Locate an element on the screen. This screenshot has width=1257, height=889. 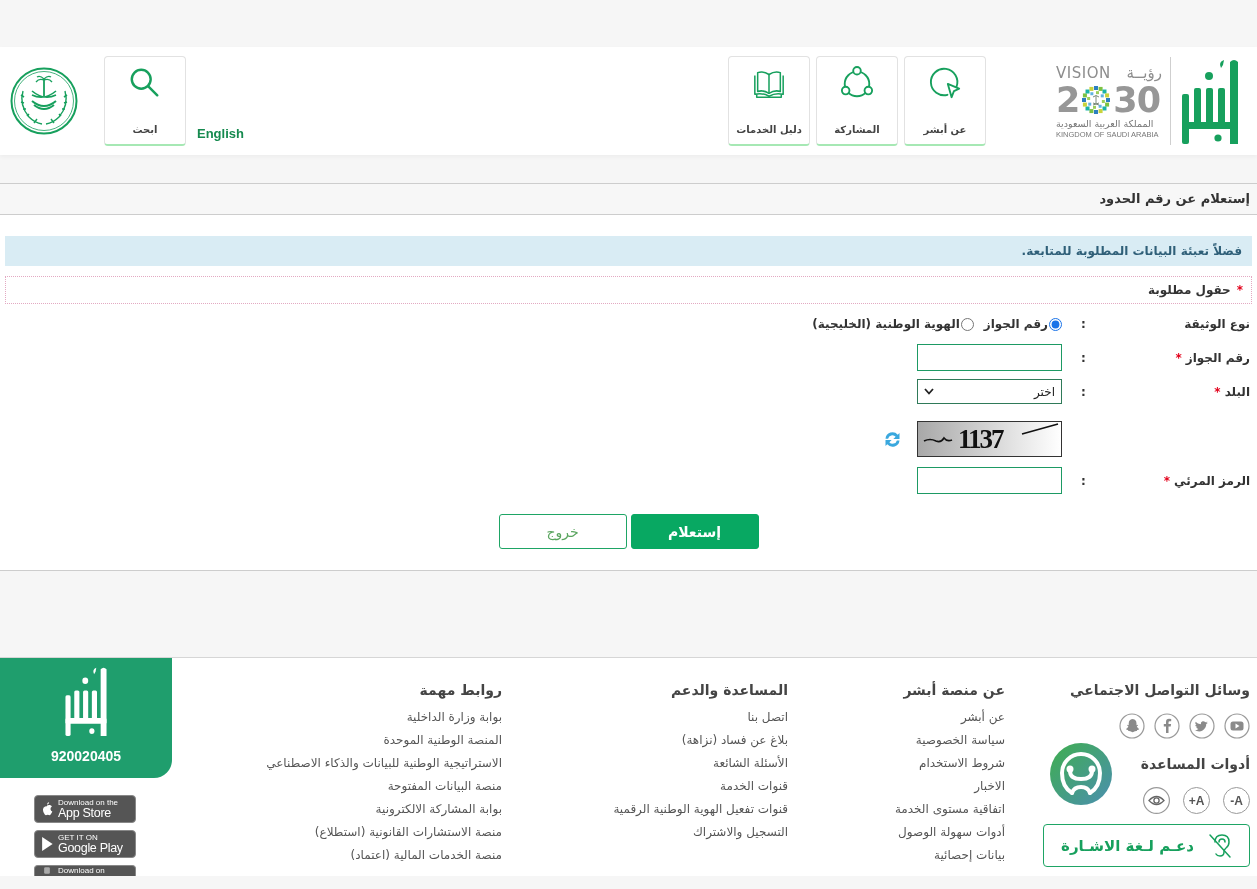
field-label: نوع الوثيقة is located at coordinates (1217, 324).